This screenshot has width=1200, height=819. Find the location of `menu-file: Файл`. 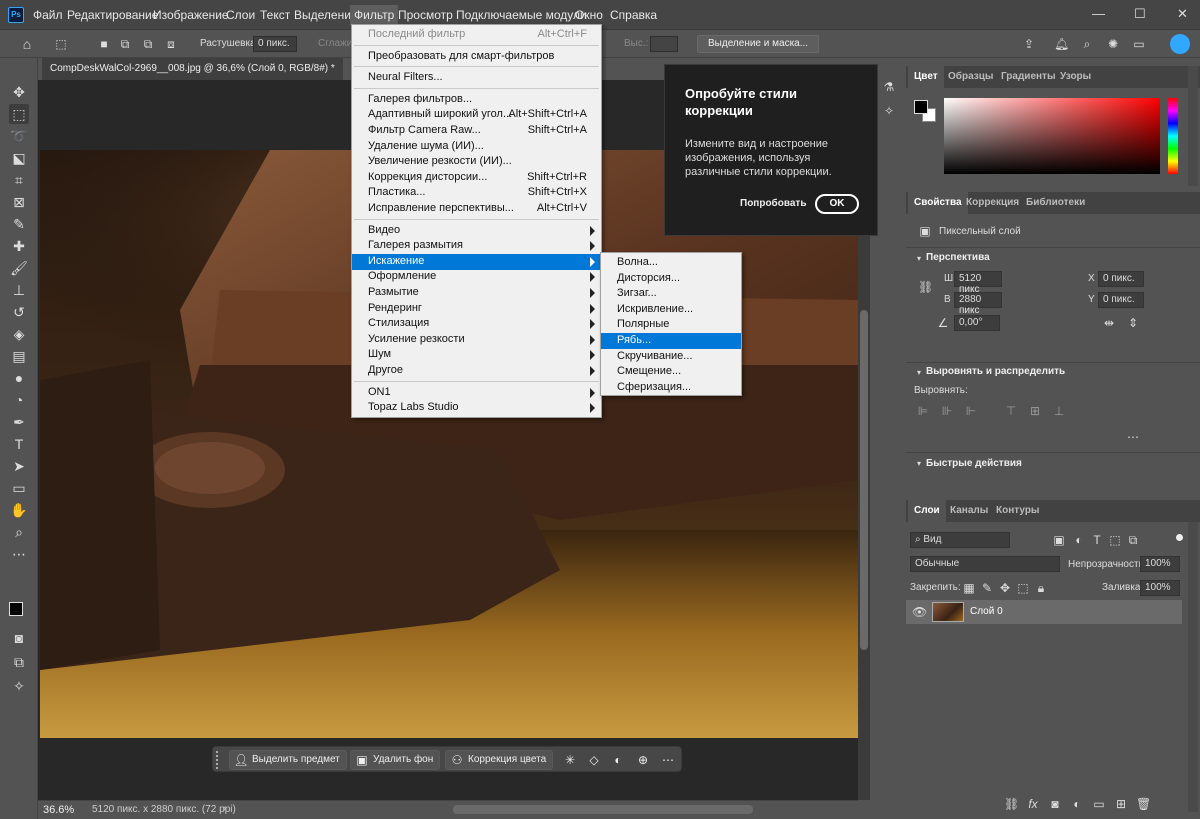

menu-file: Файл is located at coordinates (48, 15).